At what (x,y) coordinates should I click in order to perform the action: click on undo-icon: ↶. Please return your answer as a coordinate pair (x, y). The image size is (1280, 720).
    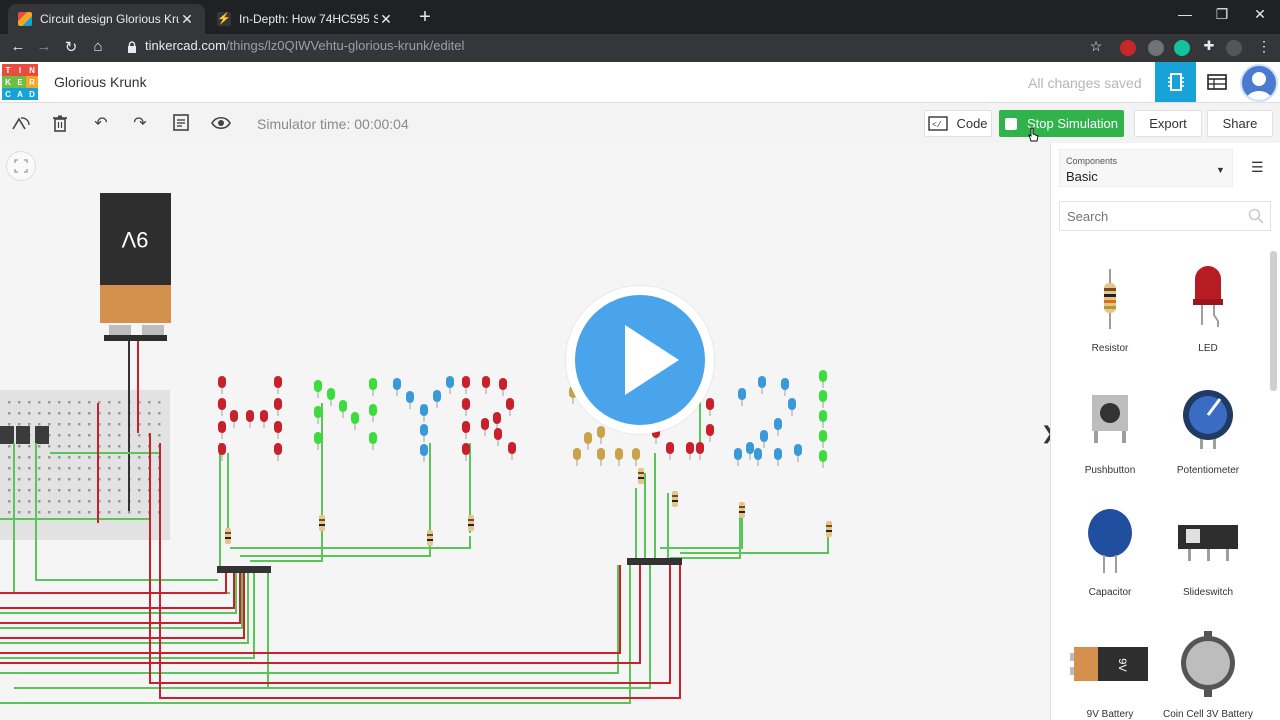
    Looking at the image, I should click on (101, 123).